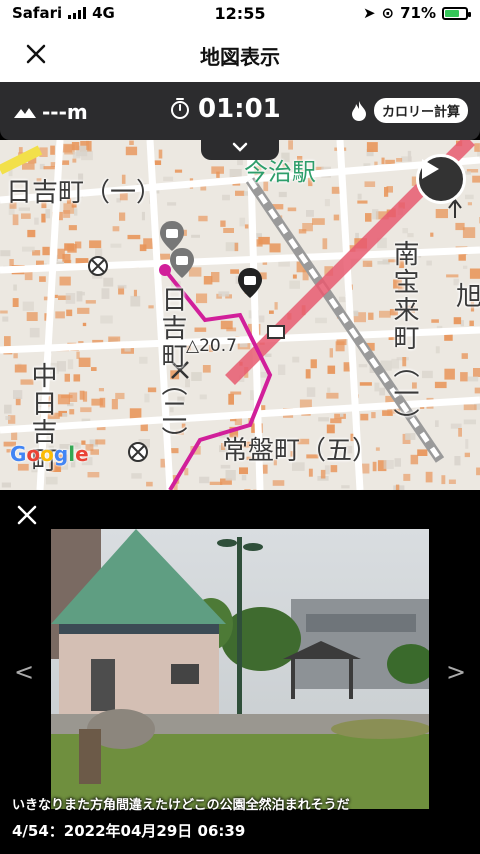  What do you see at coordinates (24, 672) in the screenshot?
I see `prev-photo-button: <` at bounding box center [24, 672].